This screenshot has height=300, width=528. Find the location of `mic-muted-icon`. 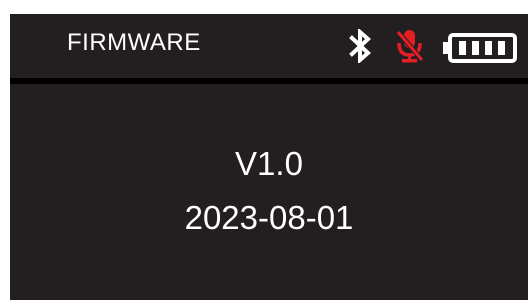

mic-muted-icon is located at coordinates (410, 48).